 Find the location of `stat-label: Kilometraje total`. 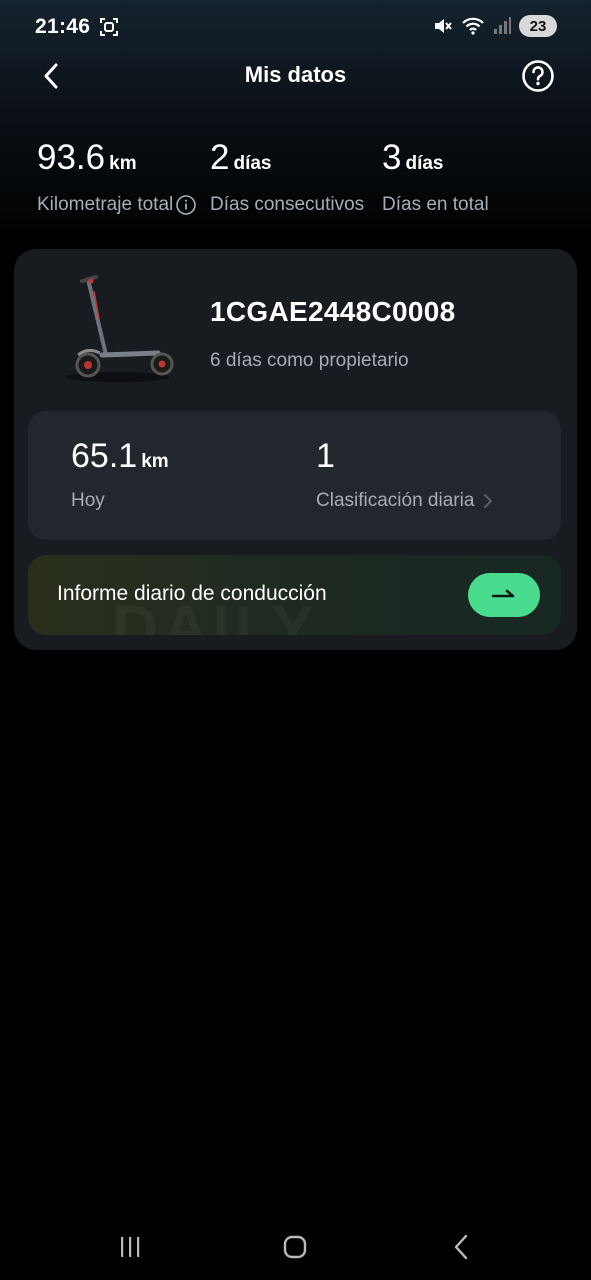

stat-label: Kilometraje total is located at coordinates (117, 205).